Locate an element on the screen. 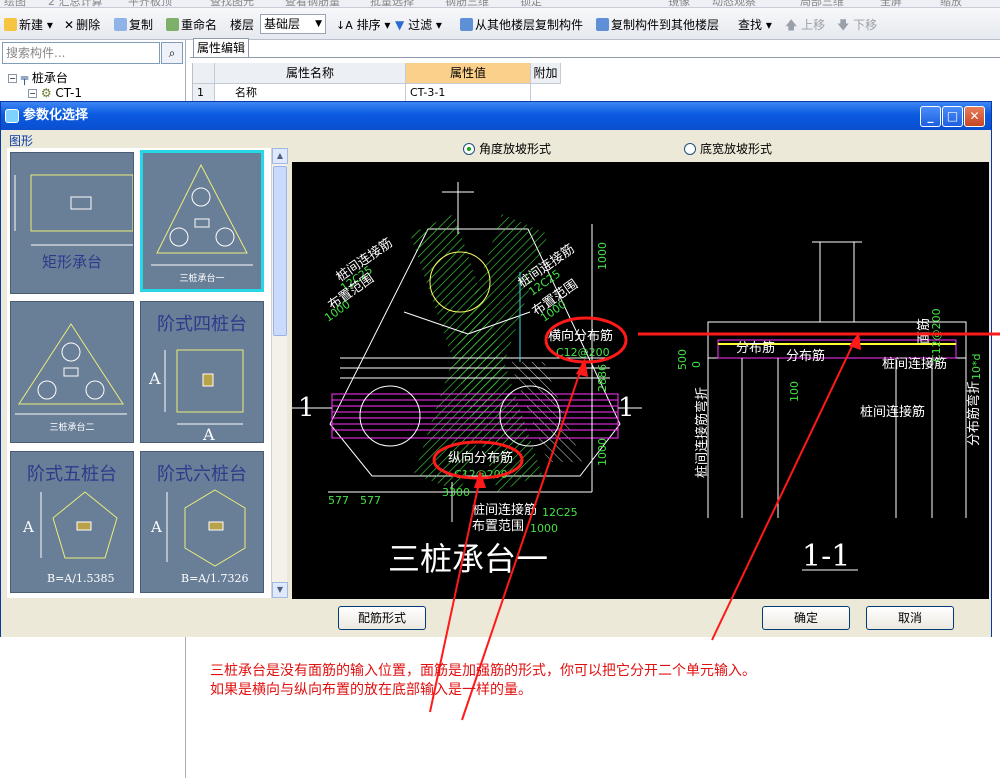  annotation-line-2: 如果是横向与纵向布置的放在底部输入是一样的量。 is located at coordinates (371, 690).